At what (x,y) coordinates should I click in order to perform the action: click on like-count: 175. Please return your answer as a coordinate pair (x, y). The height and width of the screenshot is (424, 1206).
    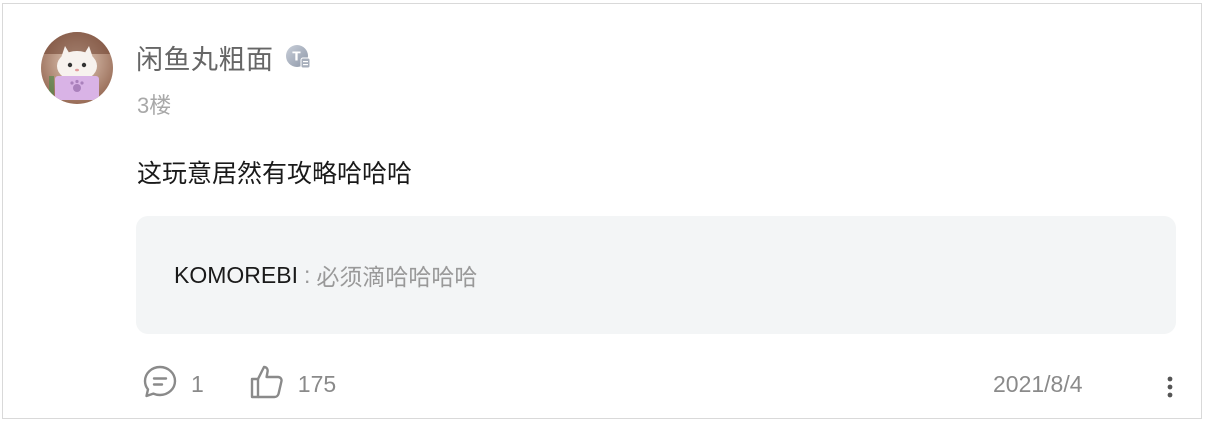
    Looking at the image, I should click on (317, 383).